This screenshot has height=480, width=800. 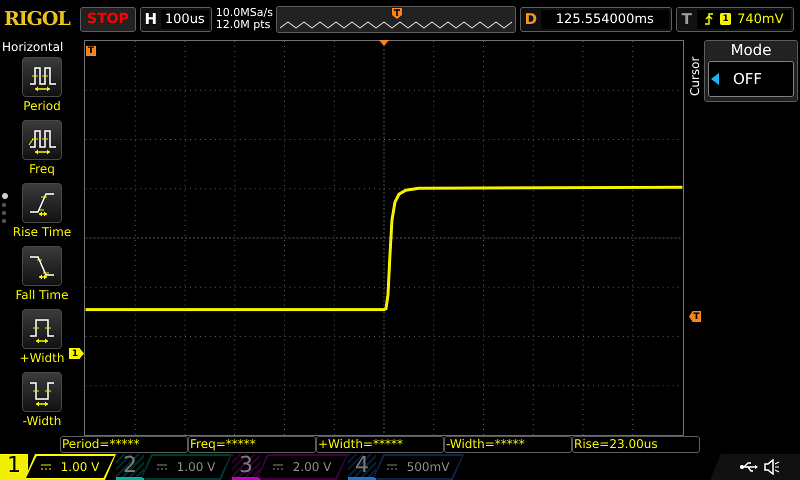 What do you see at coordinates (130, 467) in the screenshot?
I see `channel-number: 2` at bounding box center [130, 467].